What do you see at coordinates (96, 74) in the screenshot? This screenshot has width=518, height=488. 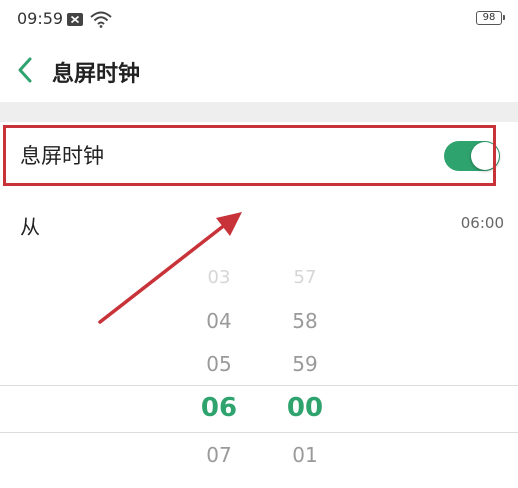 I see `page-title: 息屏时钟` at bounding box center [96, 74].